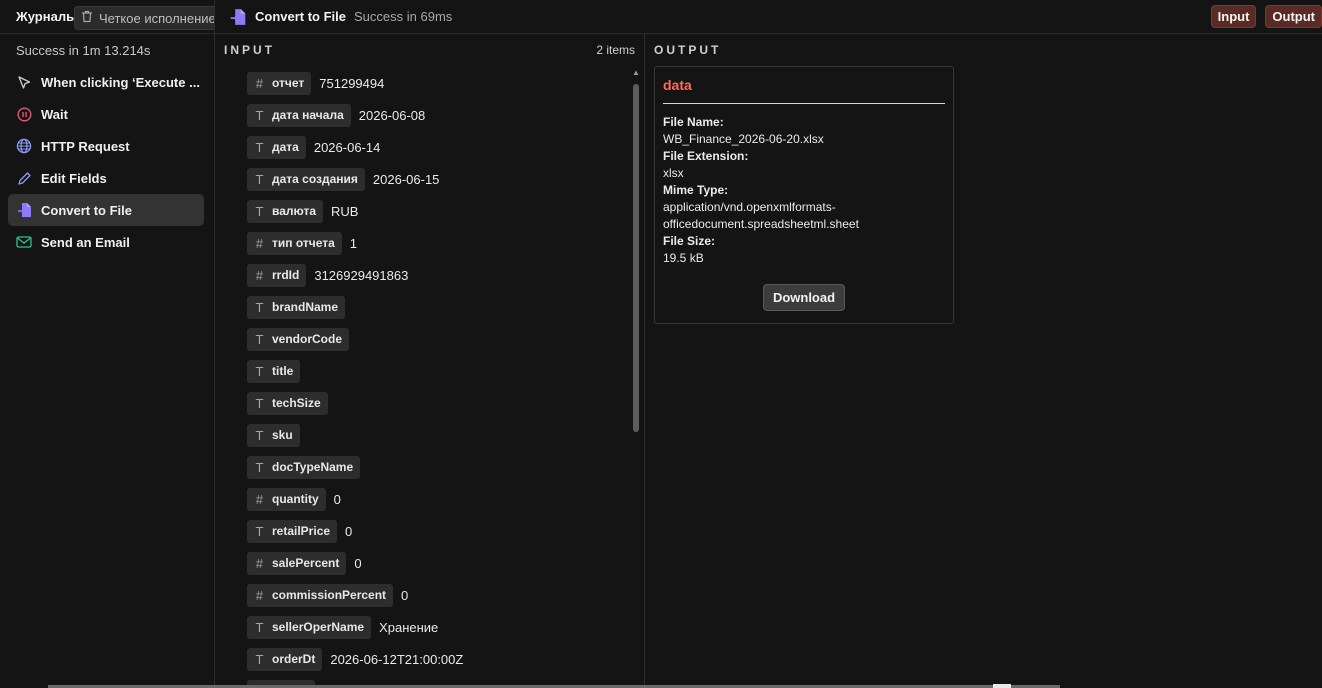  What do you see at coordinates (294, 243) in the screenshot?
I see `field-key-chip: # тип отчета` at bounding box center [294, 243].